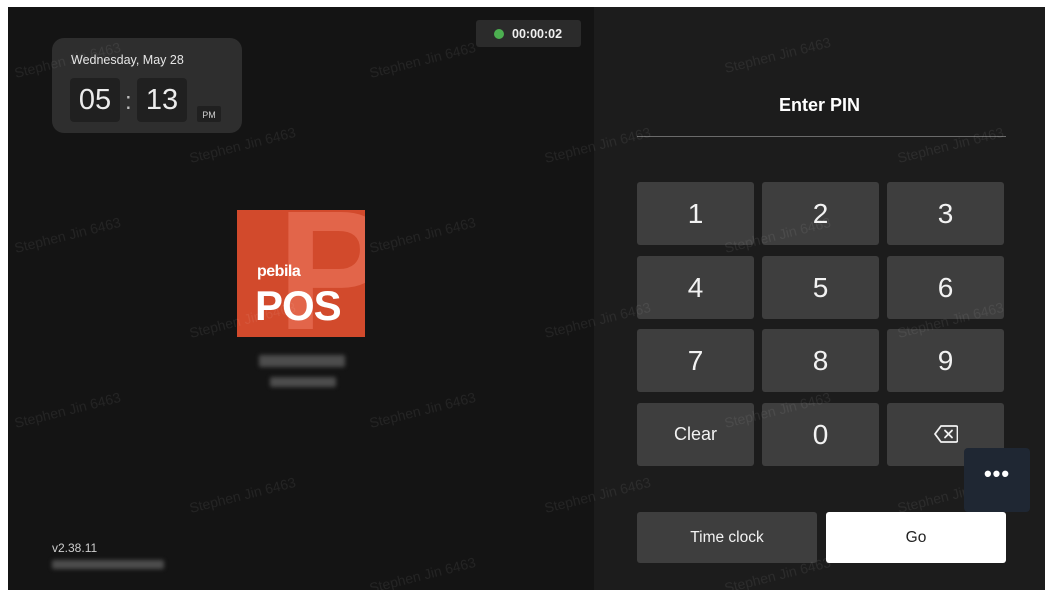 The image size is (1045, 590). I want to click on key-4: 4, so click(695, 287).